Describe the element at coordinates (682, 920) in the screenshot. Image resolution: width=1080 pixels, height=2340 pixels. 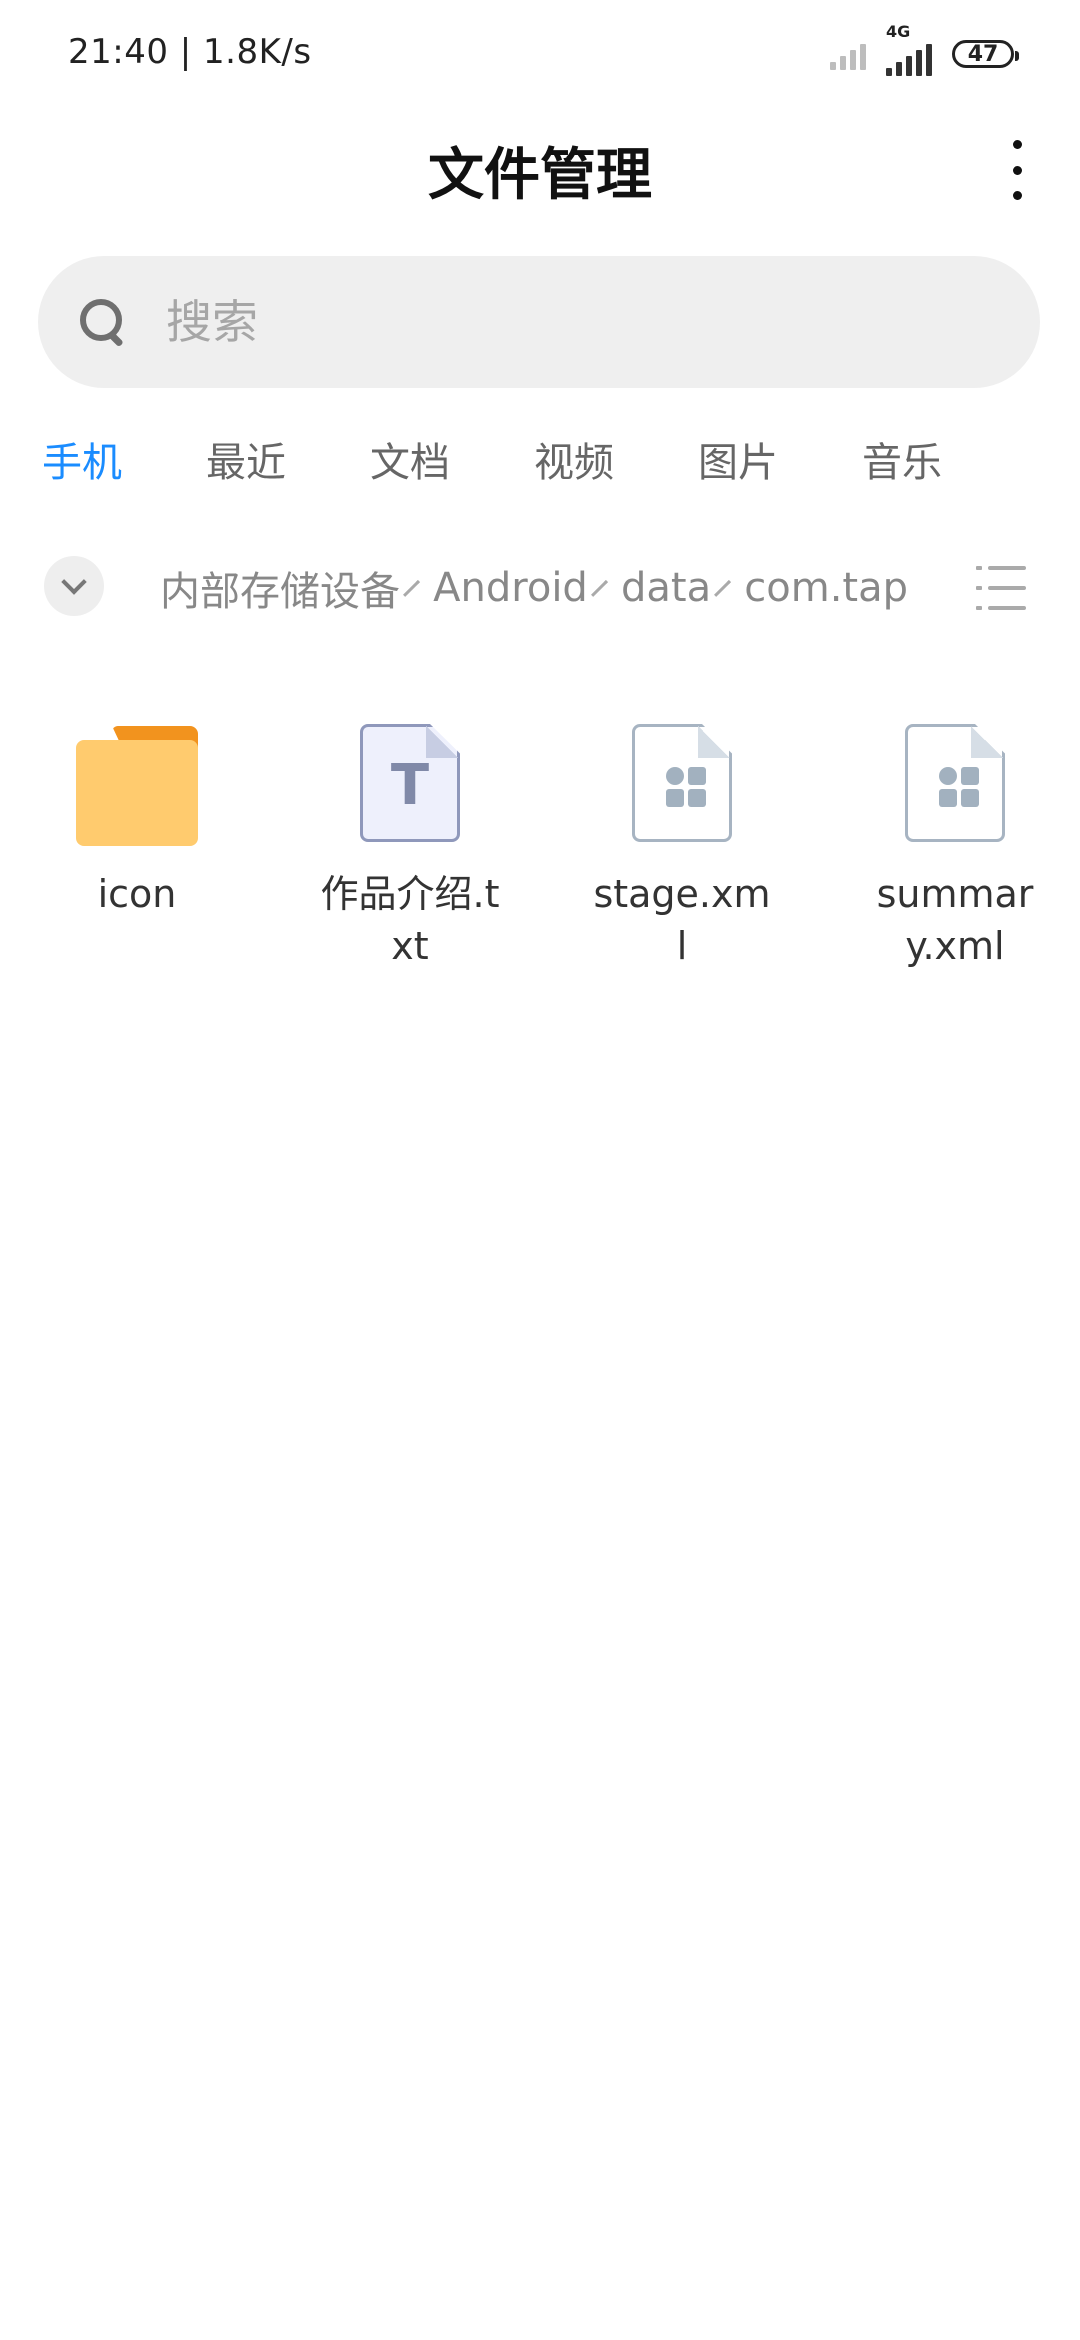
I see `file-name: stage.xml` at that location.